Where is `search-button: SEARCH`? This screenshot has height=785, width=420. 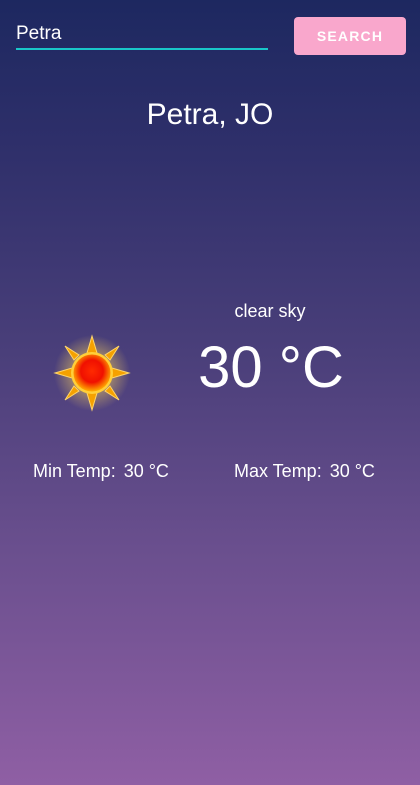
search-button: SEARCH is located at coordinates (350, 36).